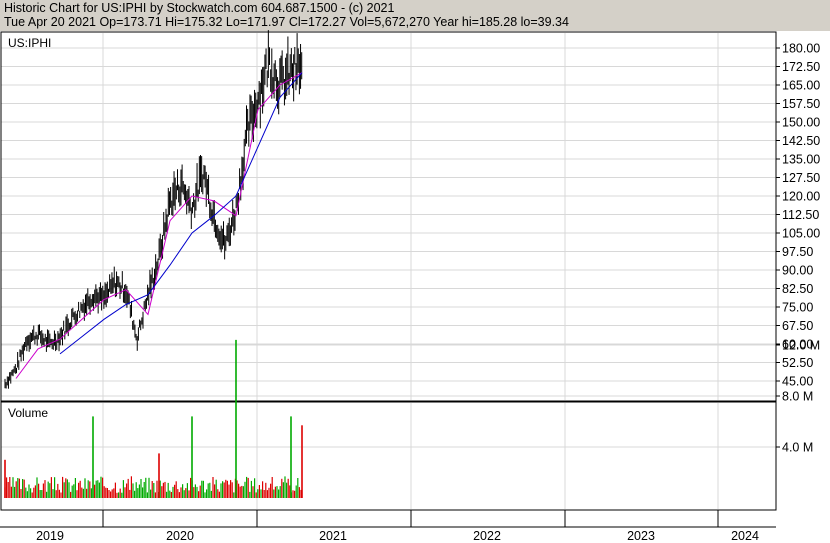  What do you see at coordinates (797, 448) in the screenshot?
I see `volume-tick-label: 4.0 M` at bounding box center [797, 448].